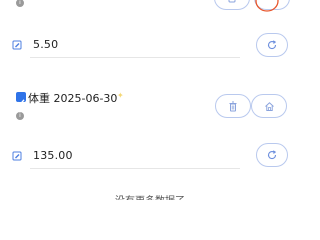 This screenshot has height=240, width=320. Describe the element at coordinates (232, 5) in the screenshot. I see `delete-button-top` at that location.